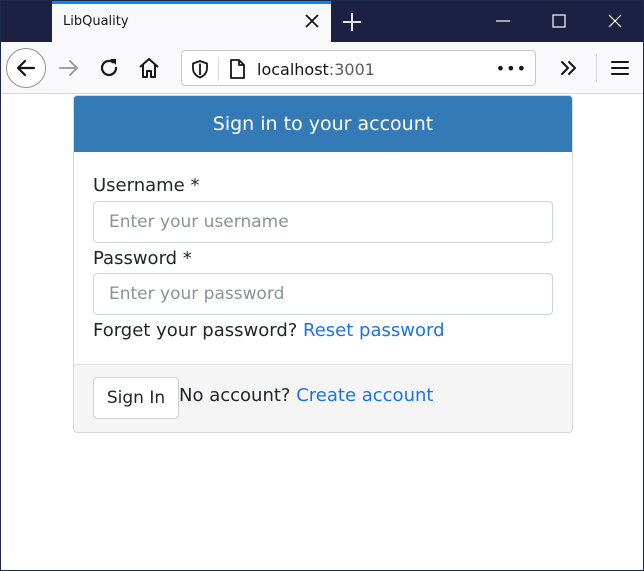 This screenshot has height=571, width=644. I want to click on maximize-icon, so click(559, 21).